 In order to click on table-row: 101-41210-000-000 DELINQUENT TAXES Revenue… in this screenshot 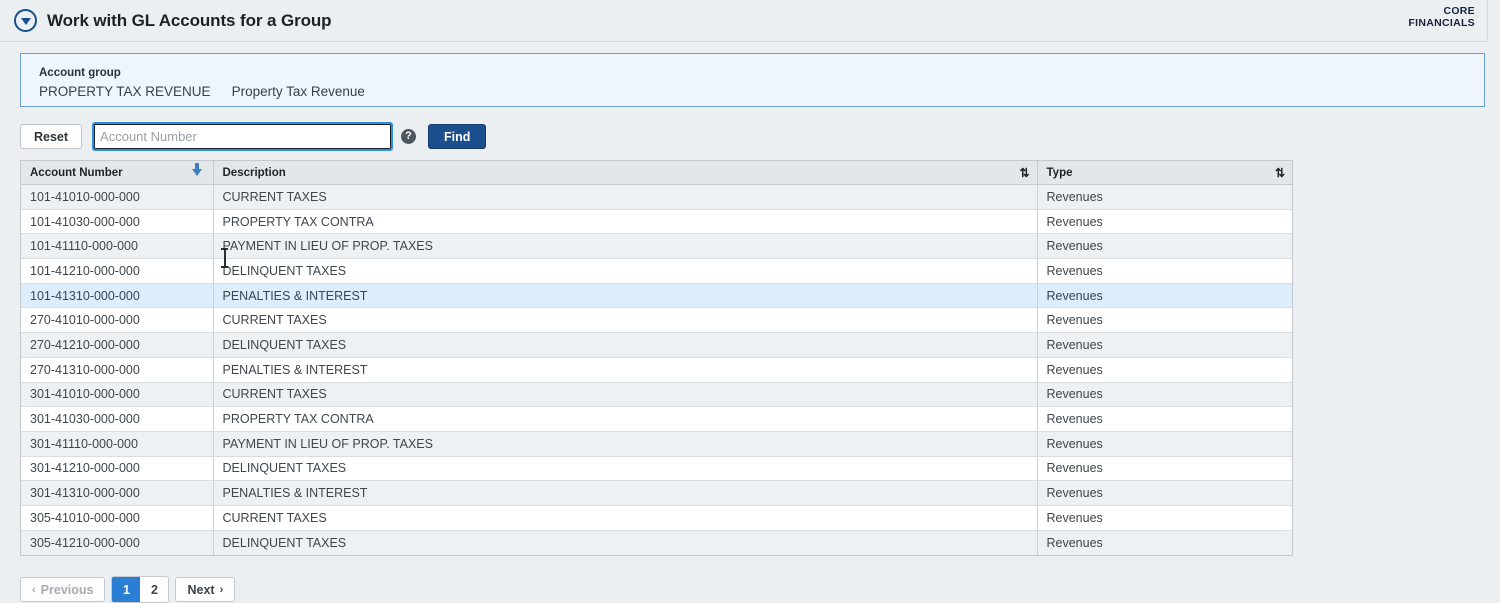, I will do `click(656, 271)`.